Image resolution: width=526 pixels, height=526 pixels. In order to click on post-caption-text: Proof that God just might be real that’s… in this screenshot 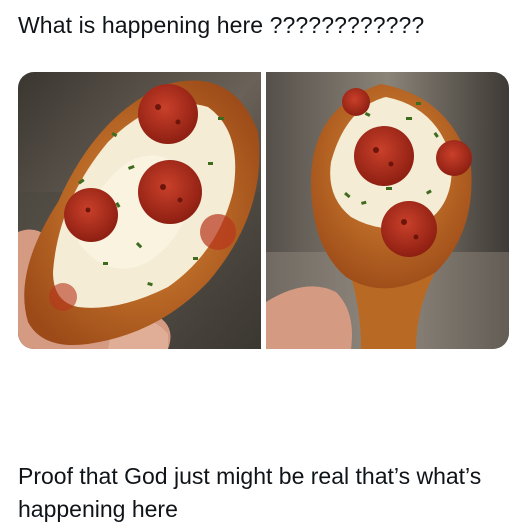, I will do `click(250, 492)`.